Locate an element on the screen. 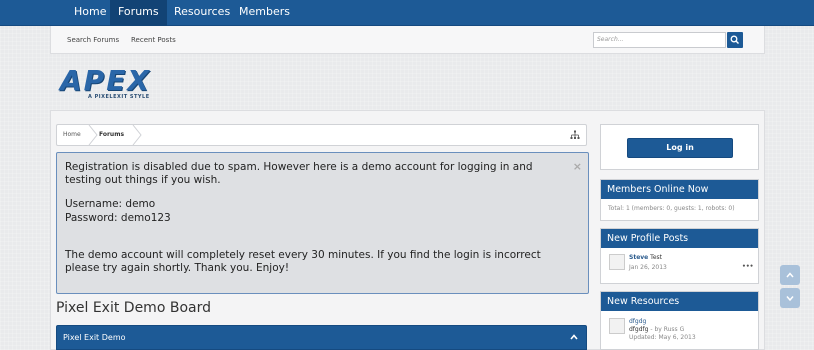  search-button is located at coordinates (735, 40).